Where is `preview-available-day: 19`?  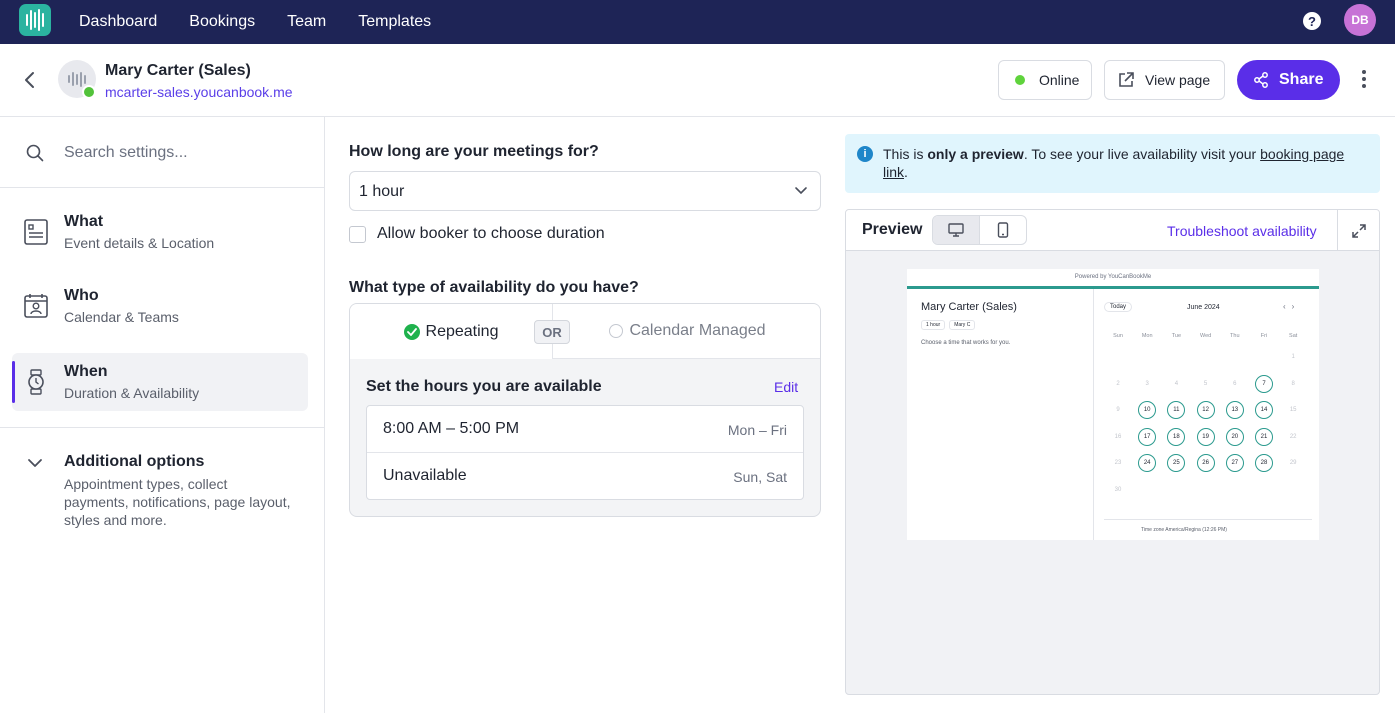
preview-available-day: 19 is located at coordinates (1205, 436).